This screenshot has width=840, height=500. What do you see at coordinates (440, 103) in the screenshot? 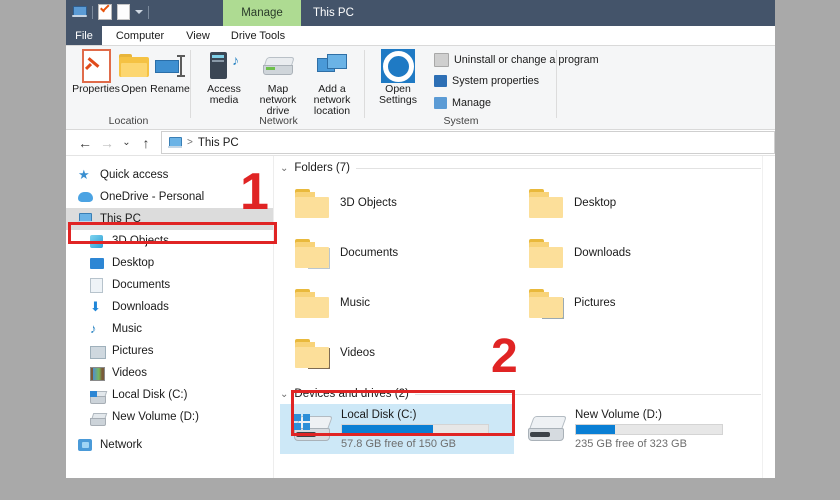
I see `manage-icon` at bounding box center [440, 103].